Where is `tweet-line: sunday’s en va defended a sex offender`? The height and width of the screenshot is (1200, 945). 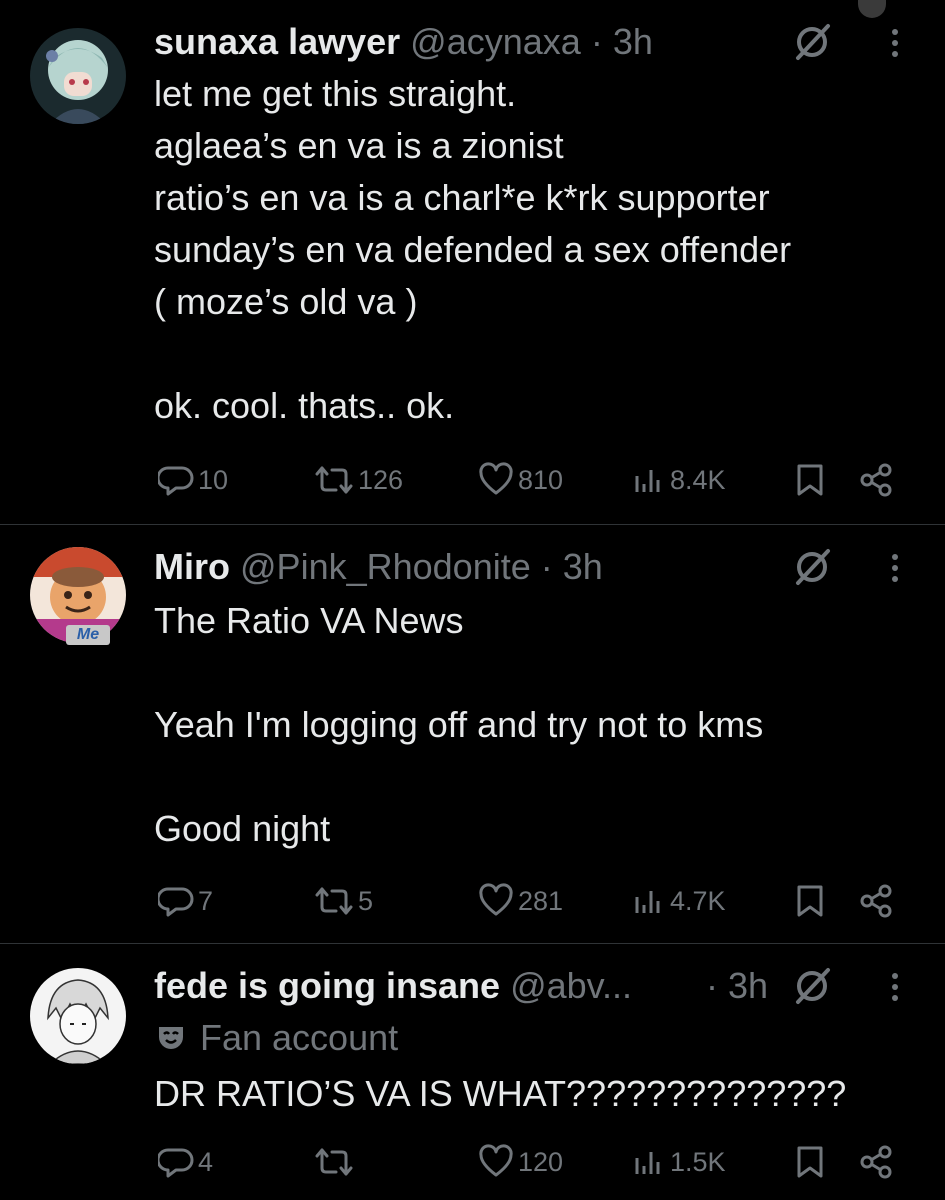 tweet-line: sunday’s en va defended a sex offender is located at coordinates (473, 249).